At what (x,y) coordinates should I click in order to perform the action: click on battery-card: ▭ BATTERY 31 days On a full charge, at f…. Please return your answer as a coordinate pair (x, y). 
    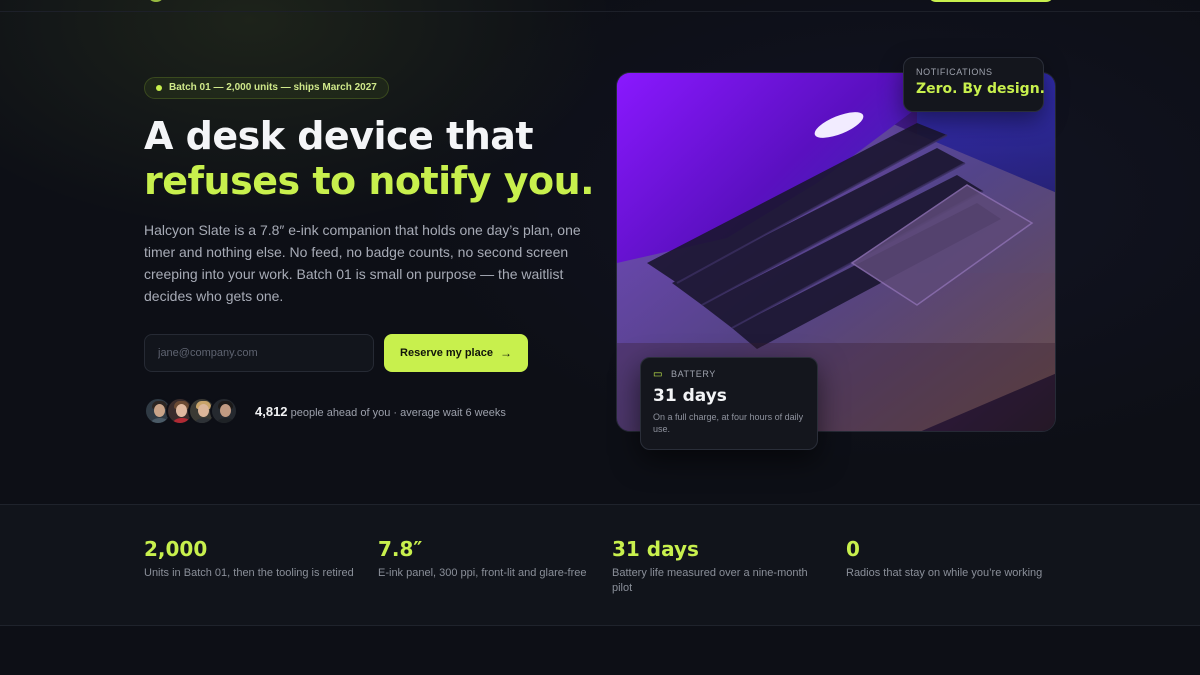
    Looking at the image, I should click on (729, 403).